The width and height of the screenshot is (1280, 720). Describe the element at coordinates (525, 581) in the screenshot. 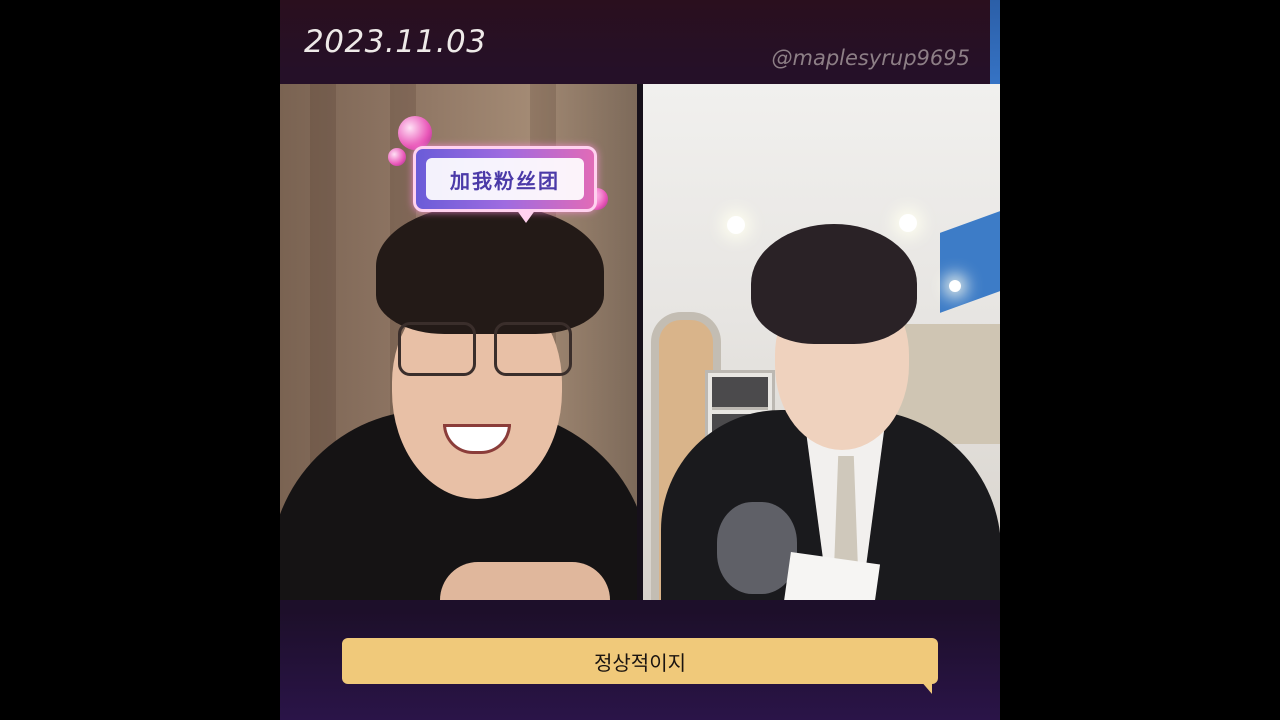

I see `left-person-hand` at that location.